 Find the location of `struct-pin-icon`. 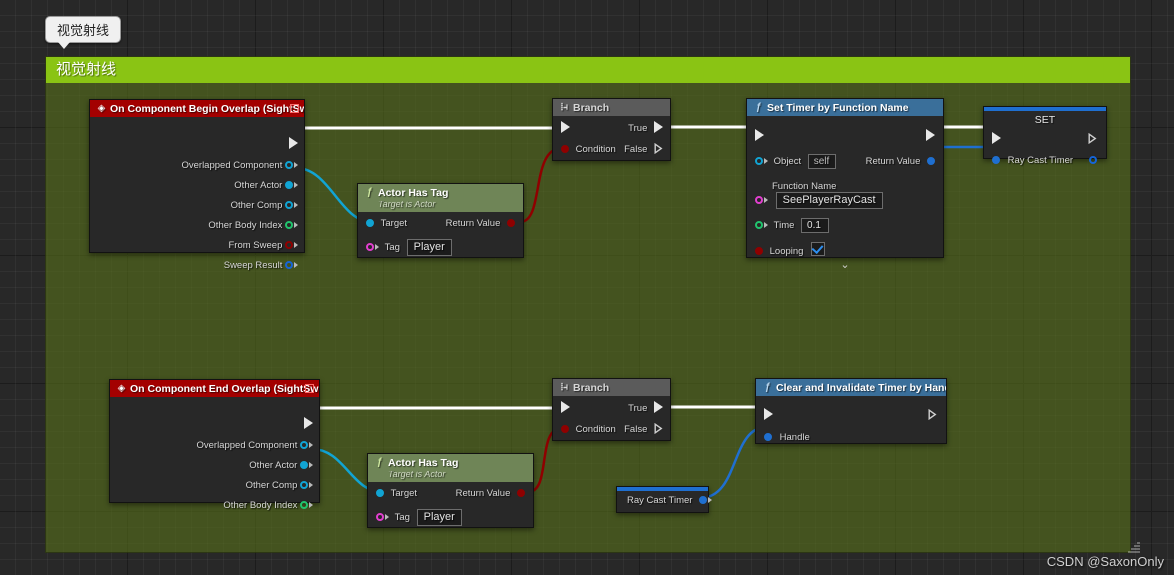

struct-pin-icon is located at coordinates (768, 437).